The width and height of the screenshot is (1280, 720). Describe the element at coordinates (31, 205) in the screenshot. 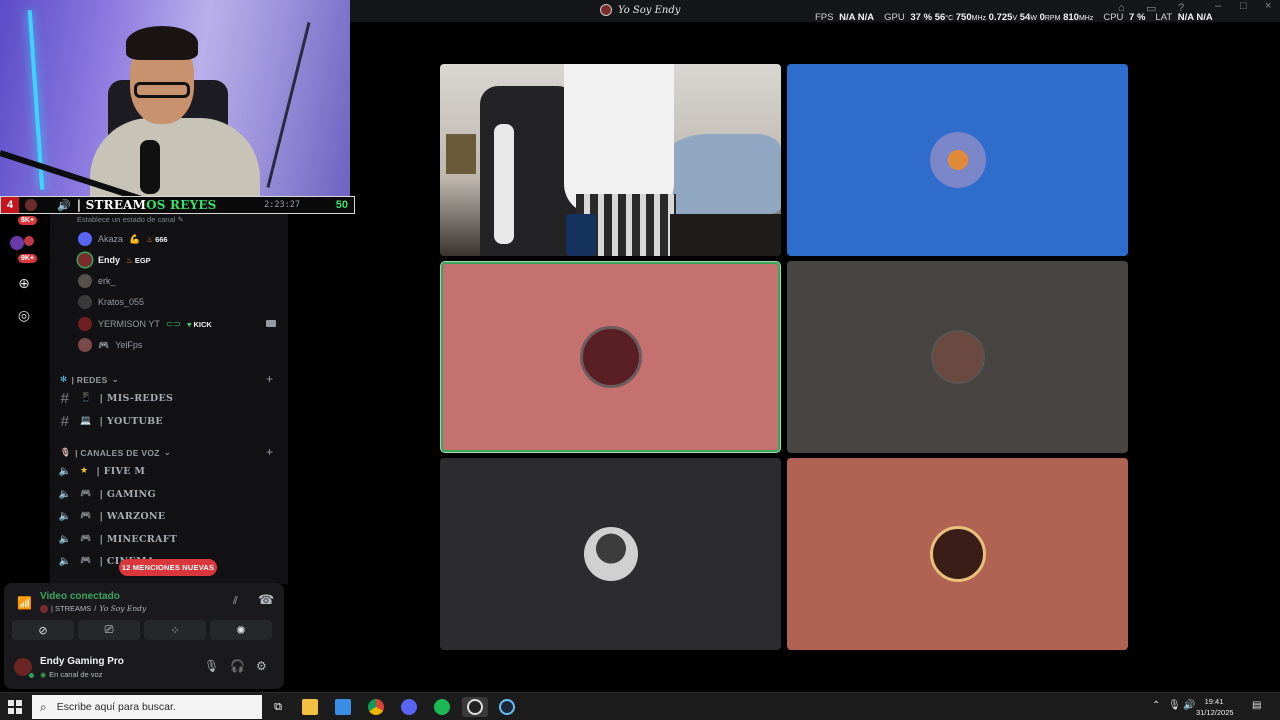

I see `banner-avatar` at that location.